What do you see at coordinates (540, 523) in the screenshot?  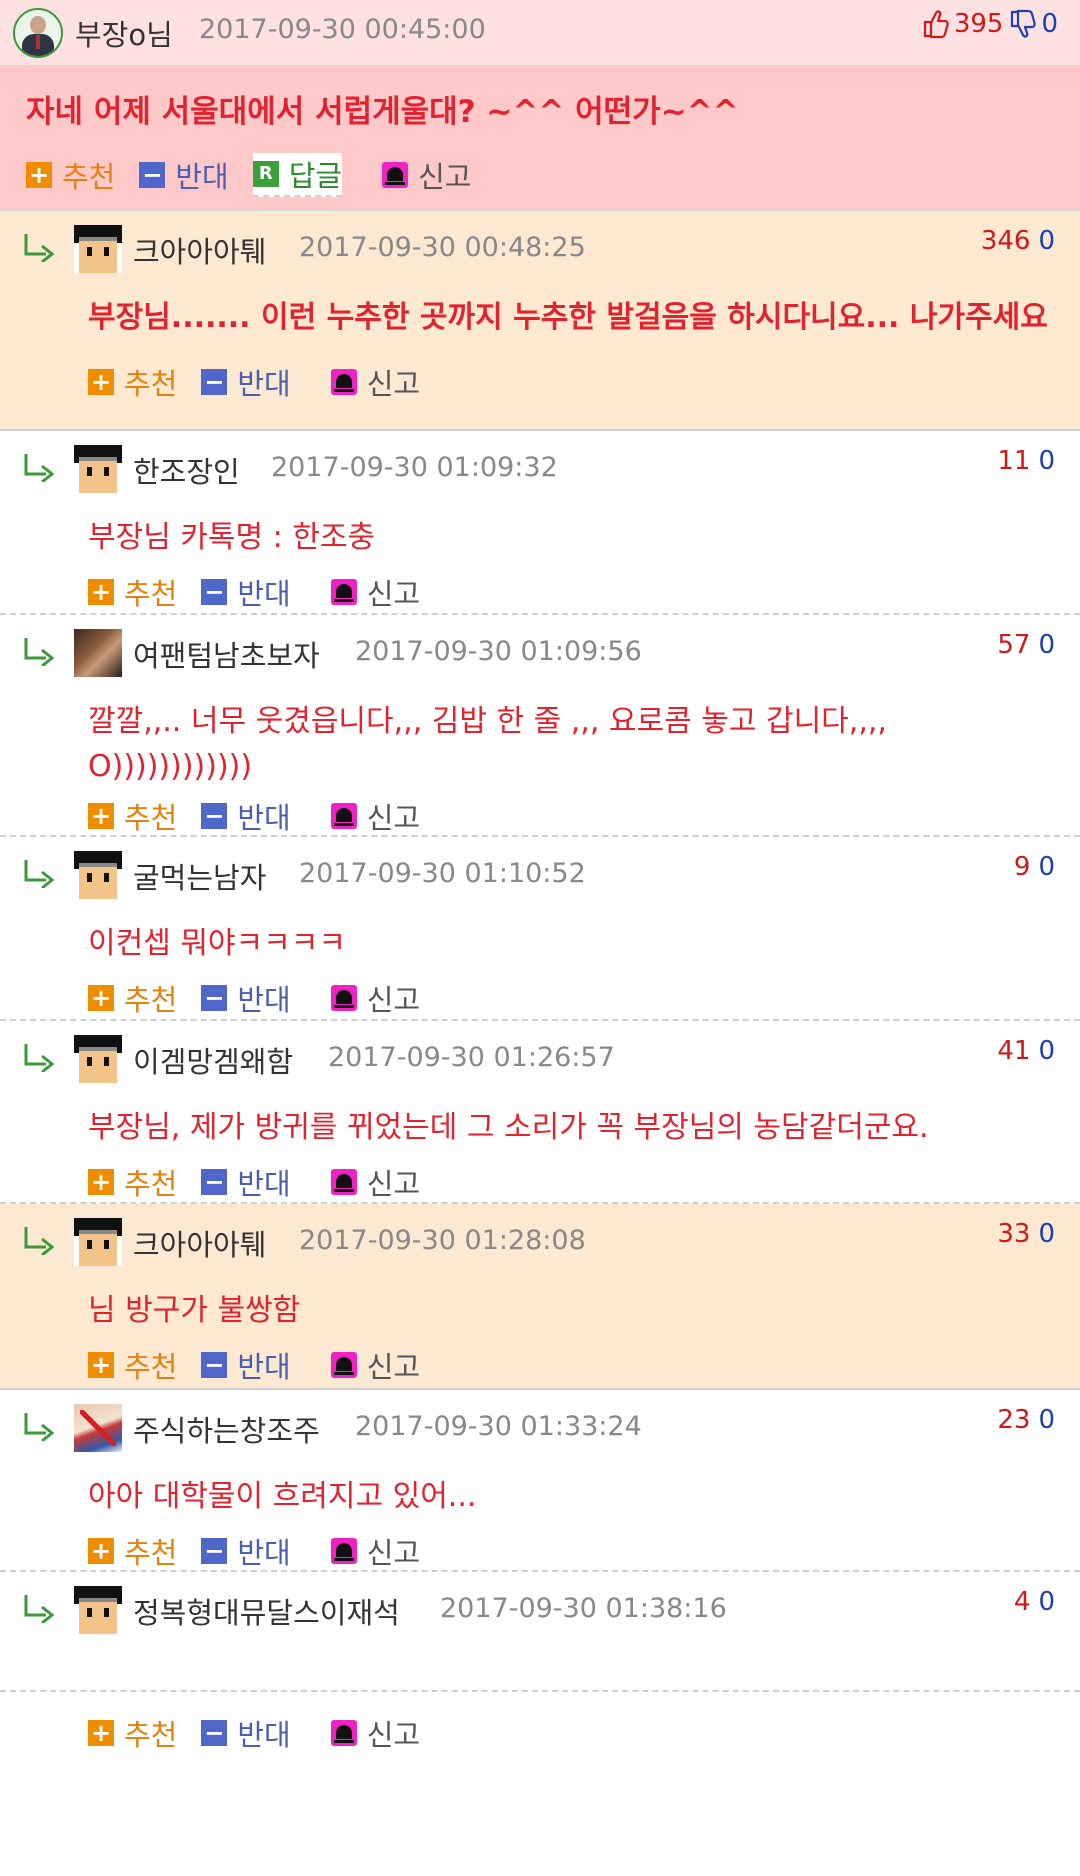 I see `reply-item: 한조장인 2017-09-30 01:09:32 11 0 부장님 카톡명` at bounding box center [540, 523].